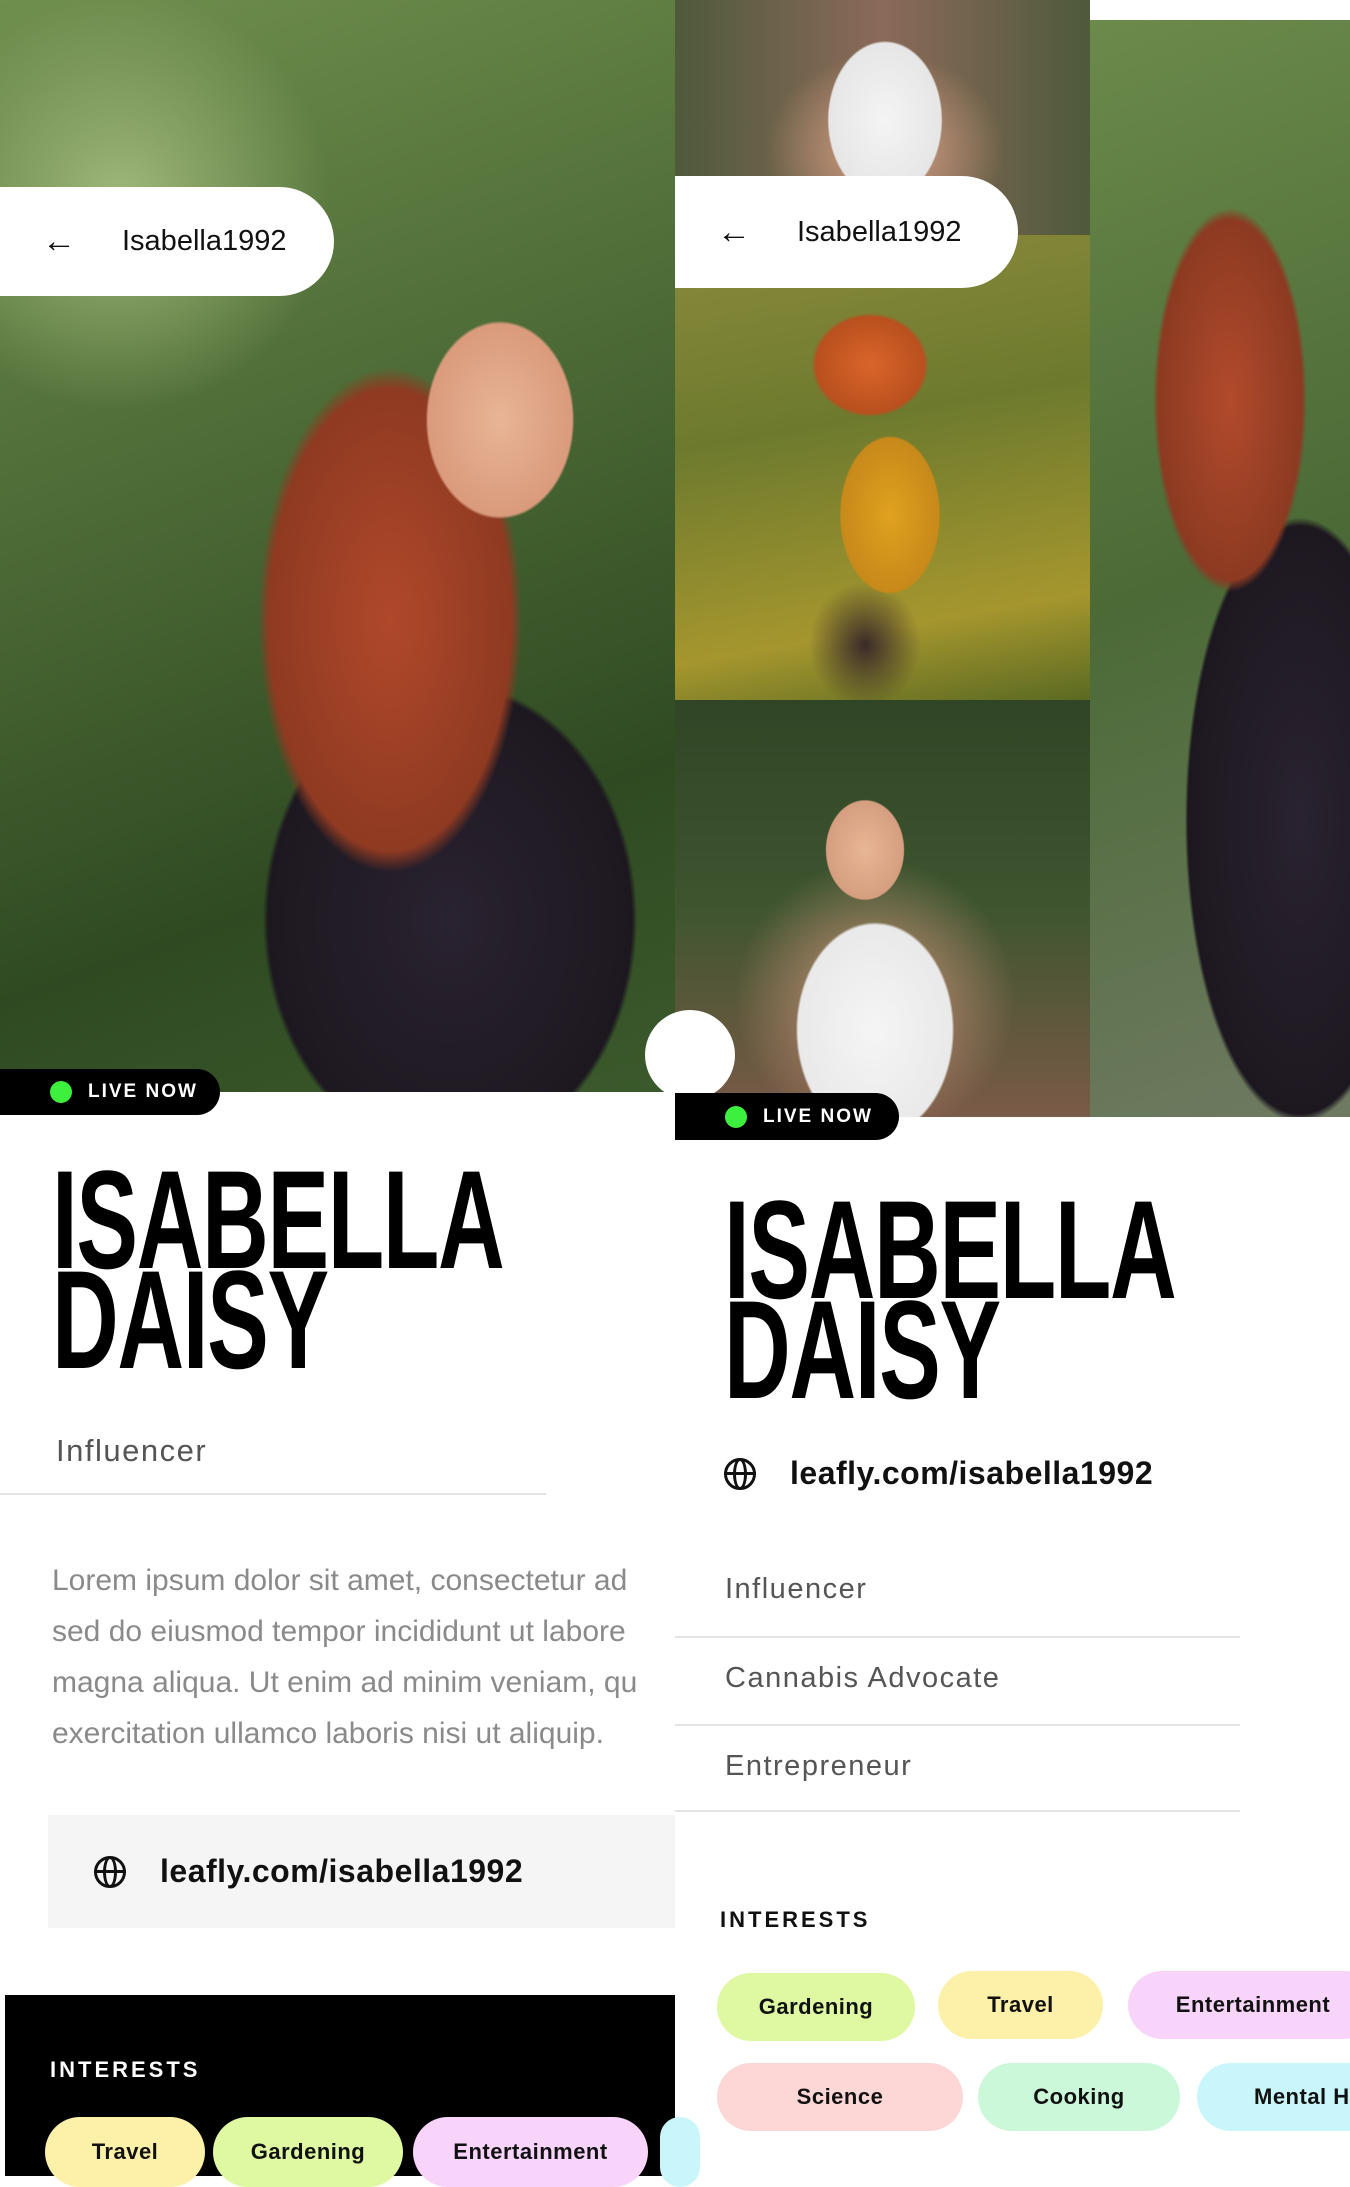 The width and height of the screenshot is (1350, 2187). I want to click on interest-chip-science: Science, so click(840, 2097).